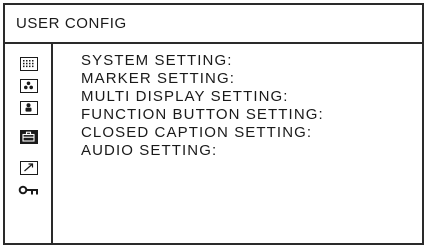 The width and height of the screenshot is (431, 251). I want to click on system-setting-icon, so click(29, 64).